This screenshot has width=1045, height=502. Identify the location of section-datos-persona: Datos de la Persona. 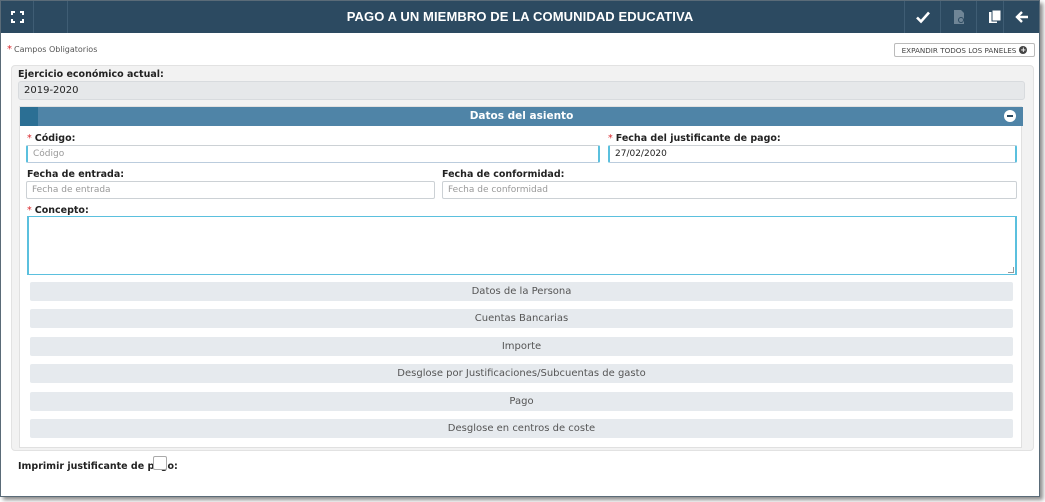
(521, 291).